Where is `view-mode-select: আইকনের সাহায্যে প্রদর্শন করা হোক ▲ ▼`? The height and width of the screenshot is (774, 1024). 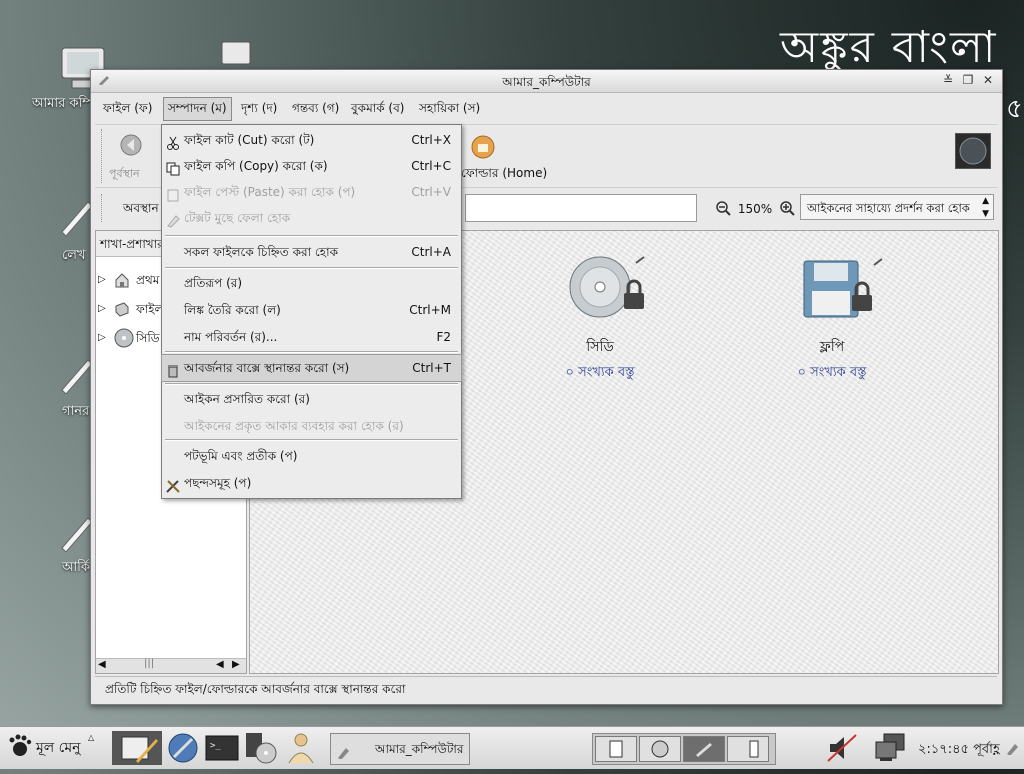
view-mode-select: আইকনের সাহায্যে প্রদর্শন করা হোক ▲ ▼ is located at coordinates (897, 207).